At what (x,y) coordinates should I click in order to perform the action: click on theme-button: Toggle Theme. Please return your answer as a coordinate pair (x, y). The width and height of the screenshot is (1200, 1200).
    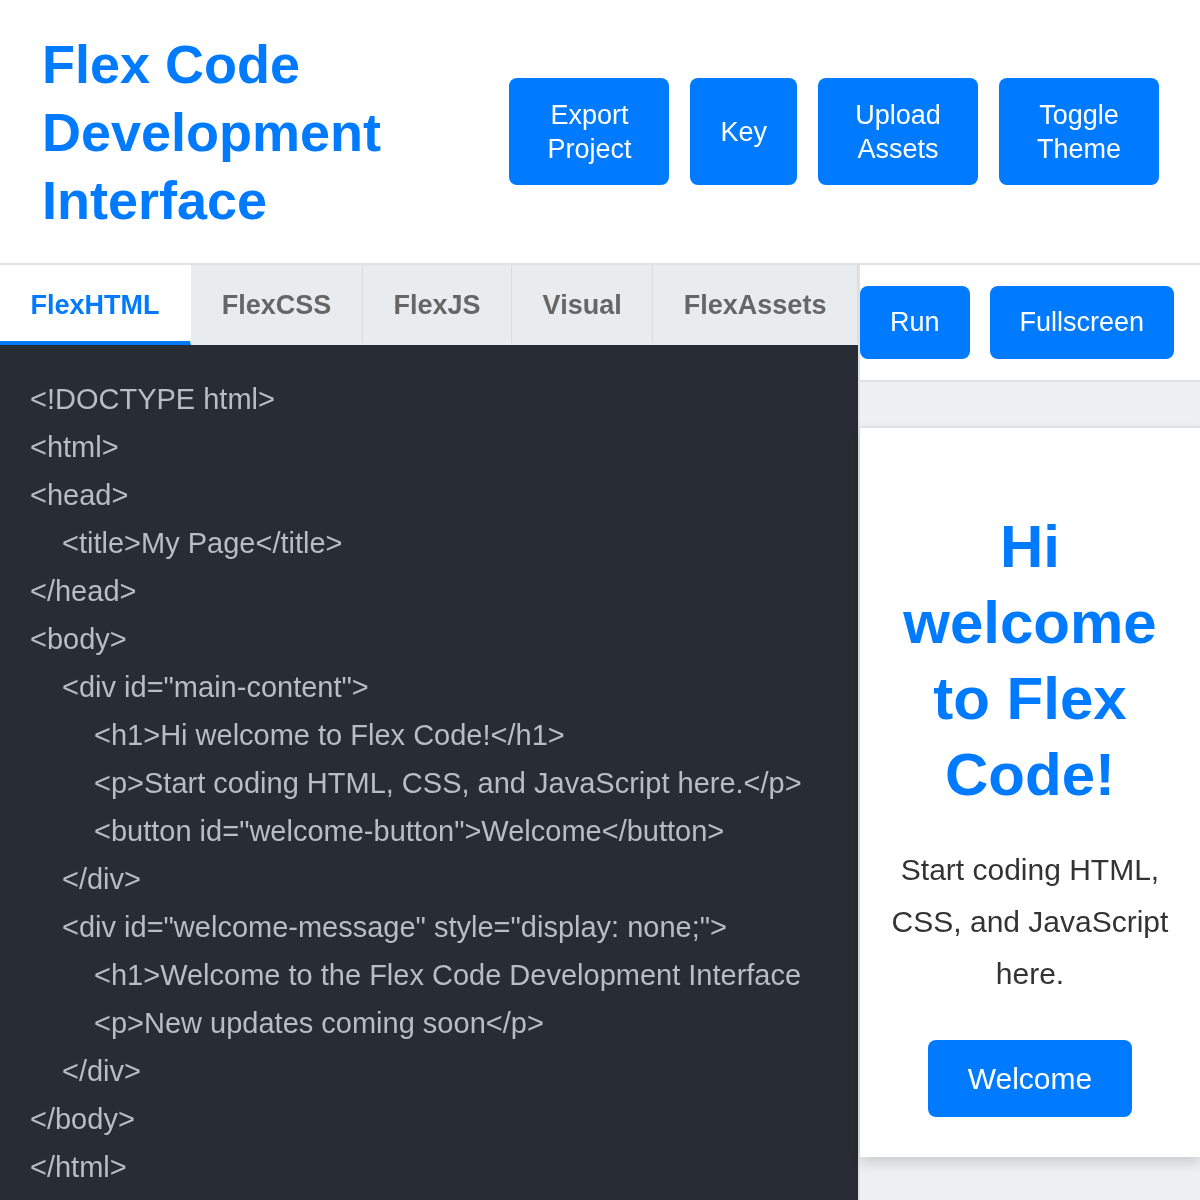
    Looking at the image, I should click on (1079, 131).